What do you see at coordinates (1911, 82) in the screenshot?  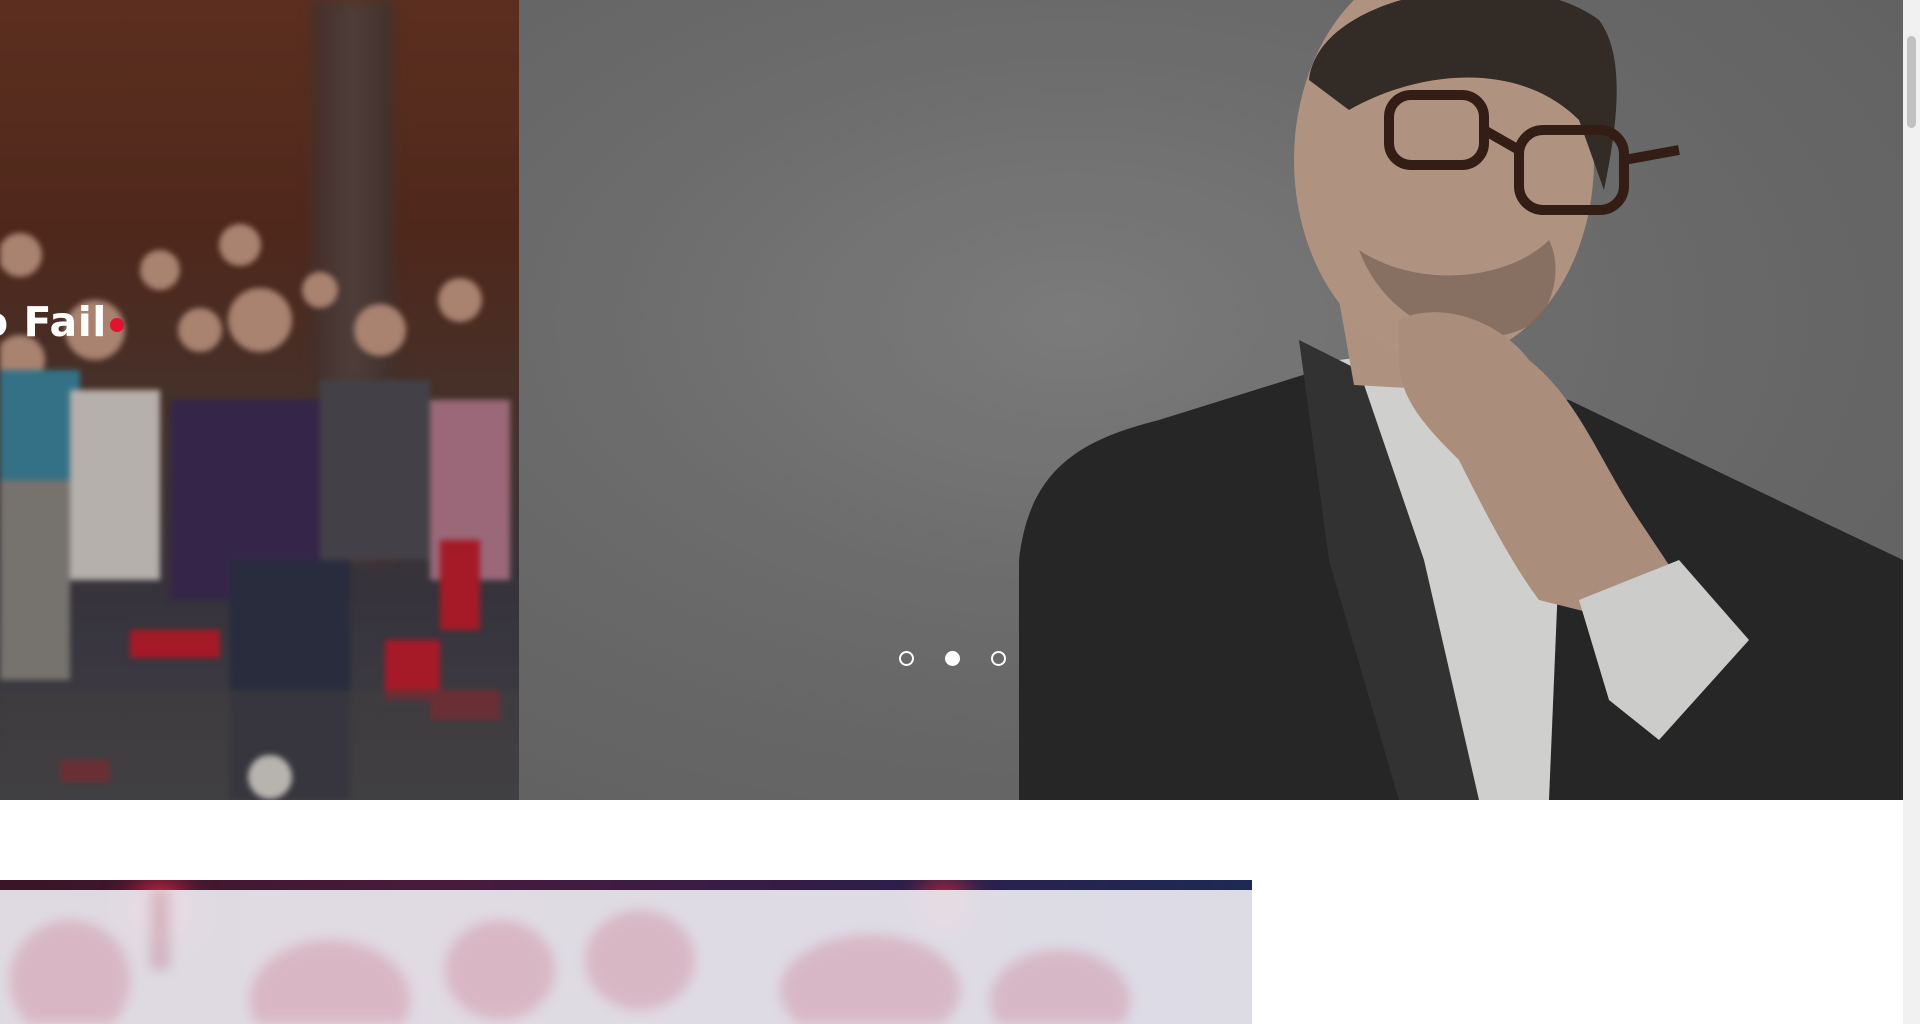 I see `scrollbar-thumb` at bounding box center [1911, 82].